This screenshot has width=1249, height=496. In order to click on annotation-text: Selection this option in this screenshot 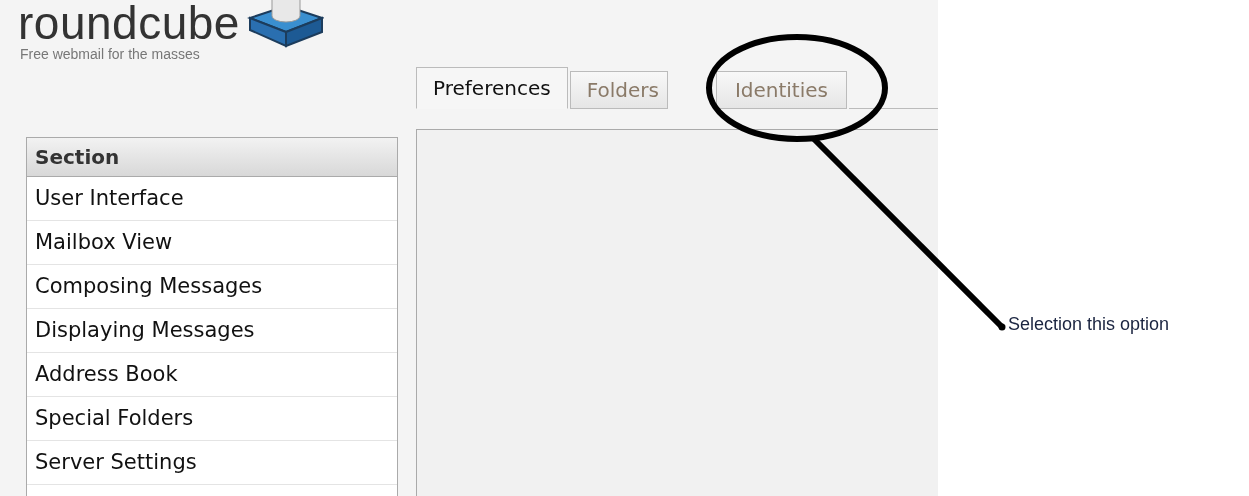, I will do `click(1089, 324)`.